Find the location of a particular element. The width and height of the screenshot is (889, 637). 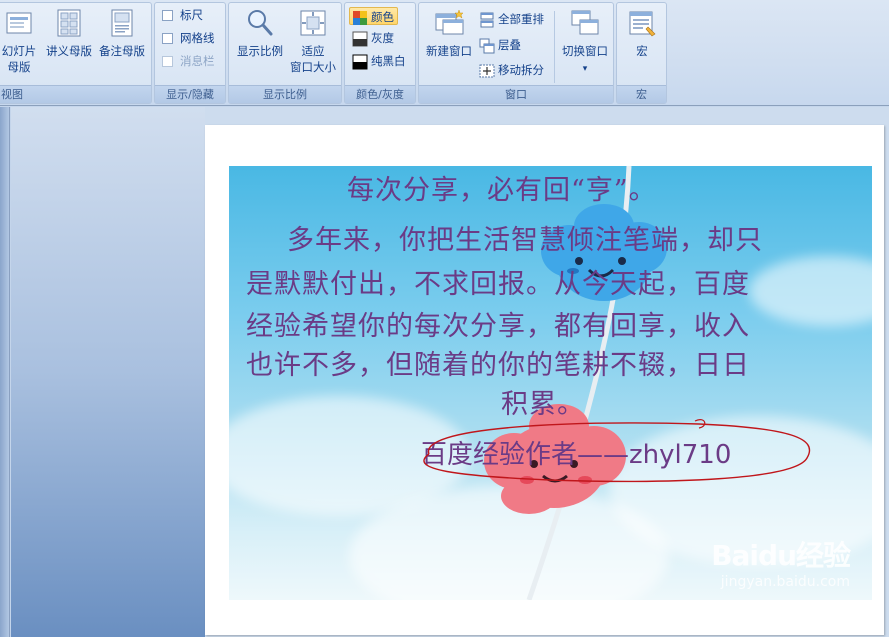

show-hide-group: 标尺 网格线 消息栏 显示/隐藏 is located at coordinates (190, 53).